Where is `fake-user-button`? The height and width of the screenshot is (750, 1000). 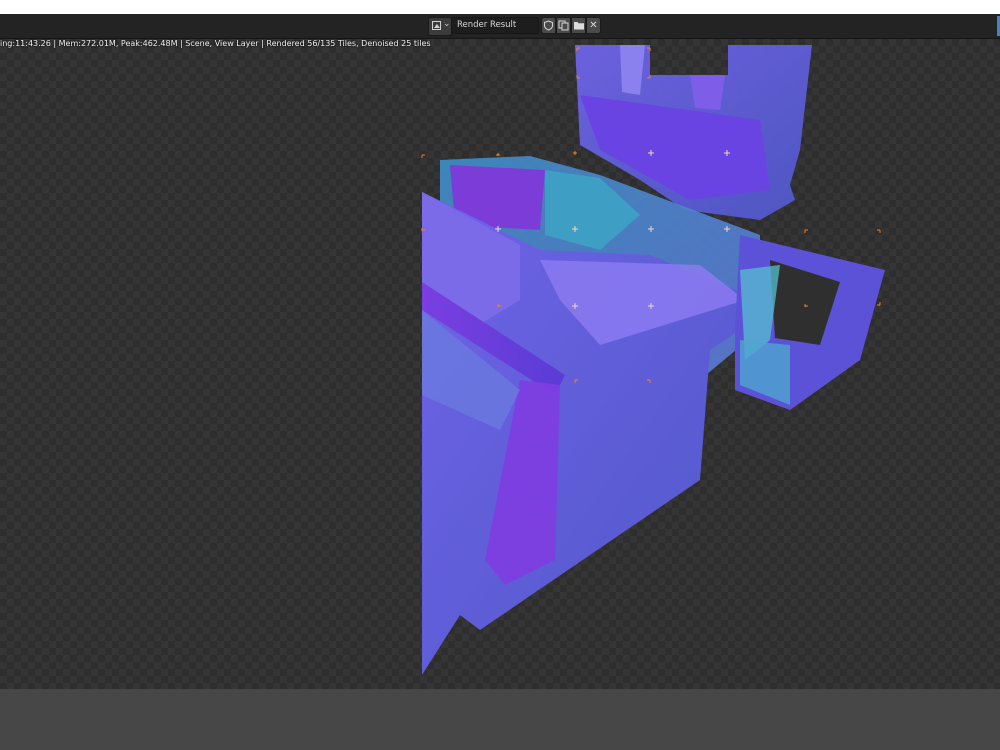 fake-user-button is located at coordinates (548, 25).